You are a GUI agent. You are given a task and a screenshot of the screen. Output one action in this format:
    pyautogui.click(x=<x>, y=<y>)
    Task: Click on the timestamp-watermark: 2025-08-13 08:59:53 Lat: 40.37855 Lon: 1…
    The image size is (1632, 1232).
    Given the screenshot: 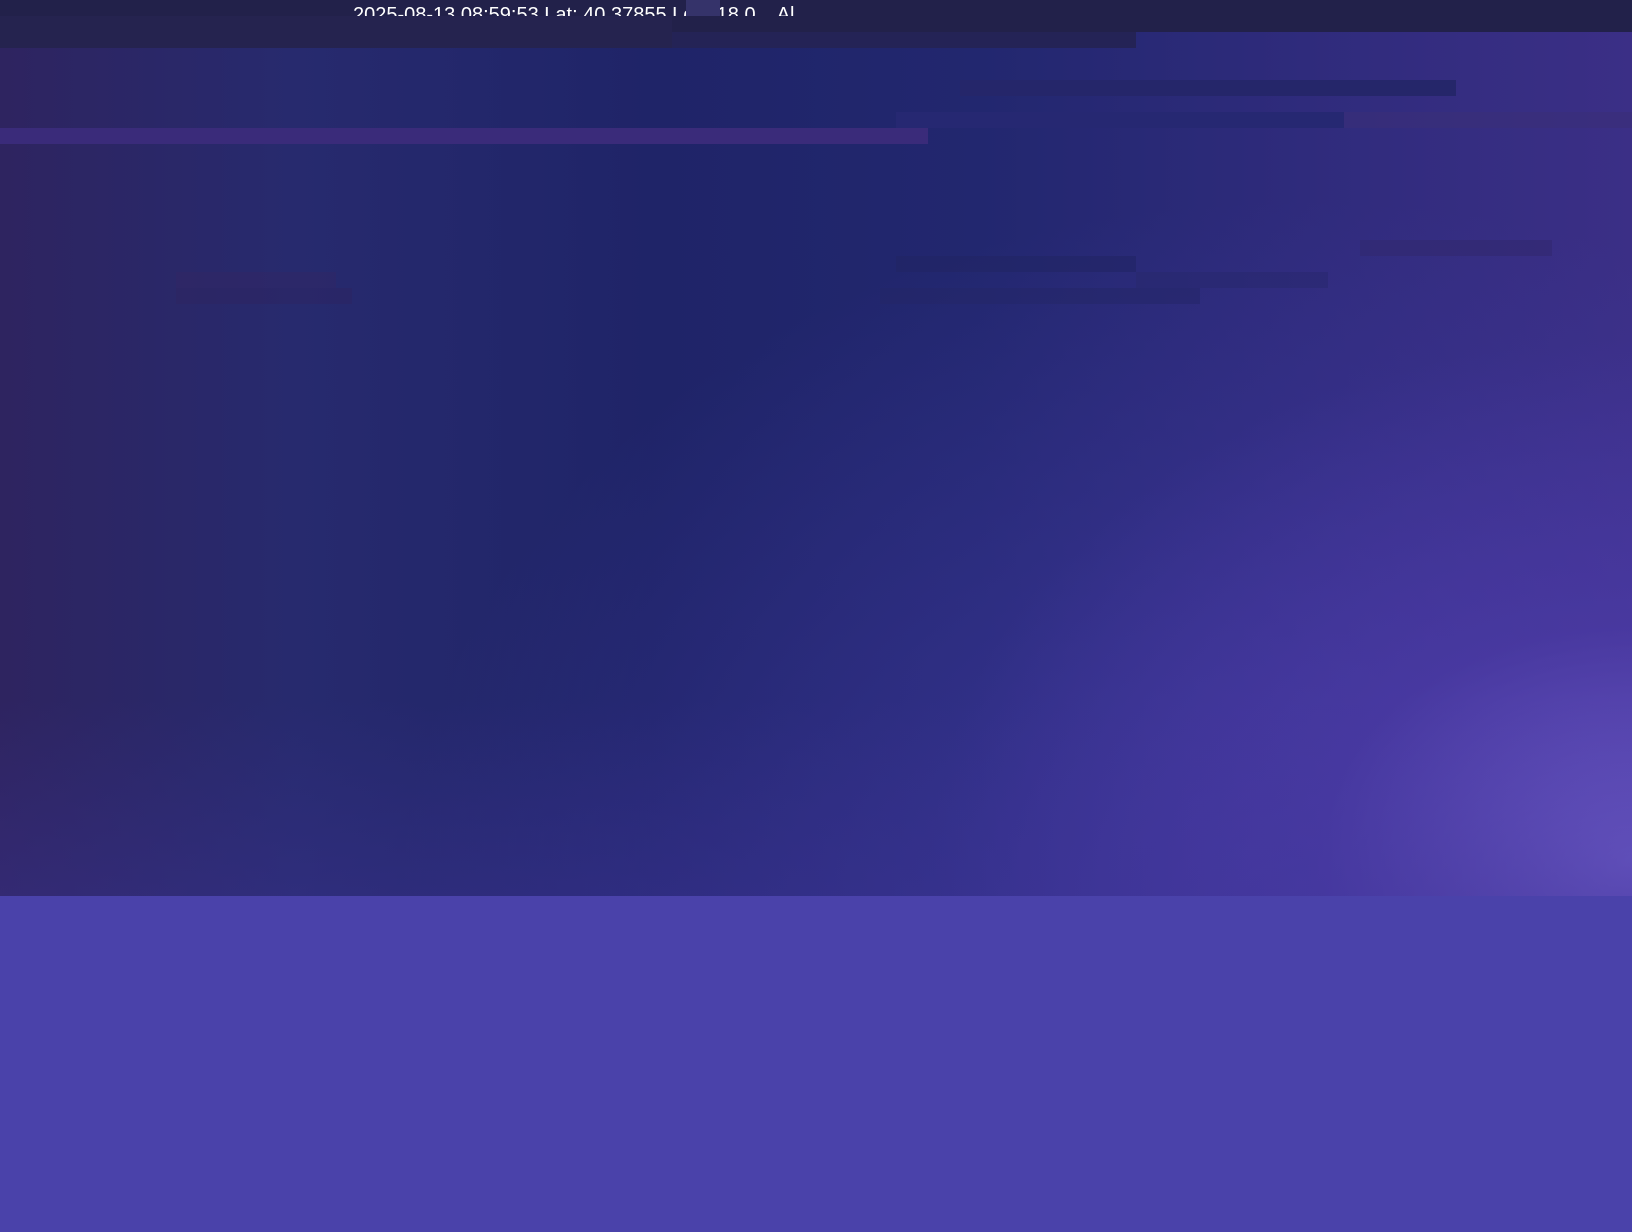 What is the action you would take?
    pyautogui.click(x=593, y=9)
    